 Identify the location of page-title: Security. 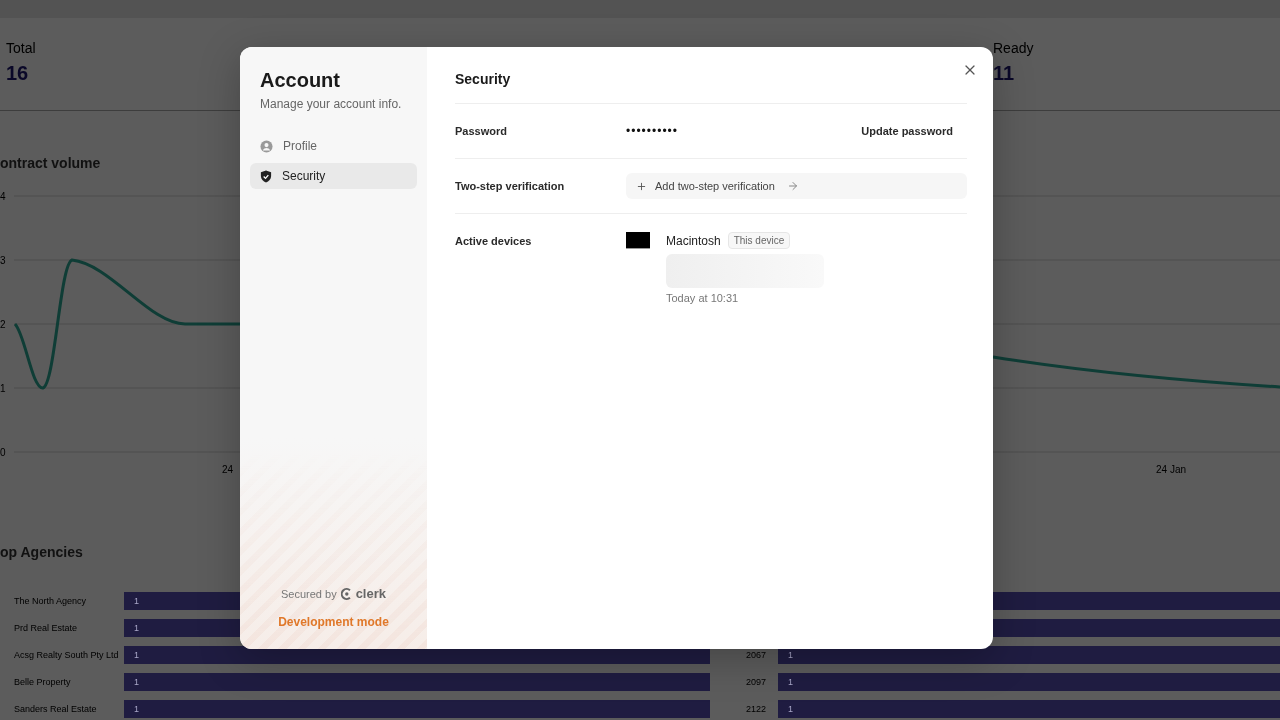
(483, 80).